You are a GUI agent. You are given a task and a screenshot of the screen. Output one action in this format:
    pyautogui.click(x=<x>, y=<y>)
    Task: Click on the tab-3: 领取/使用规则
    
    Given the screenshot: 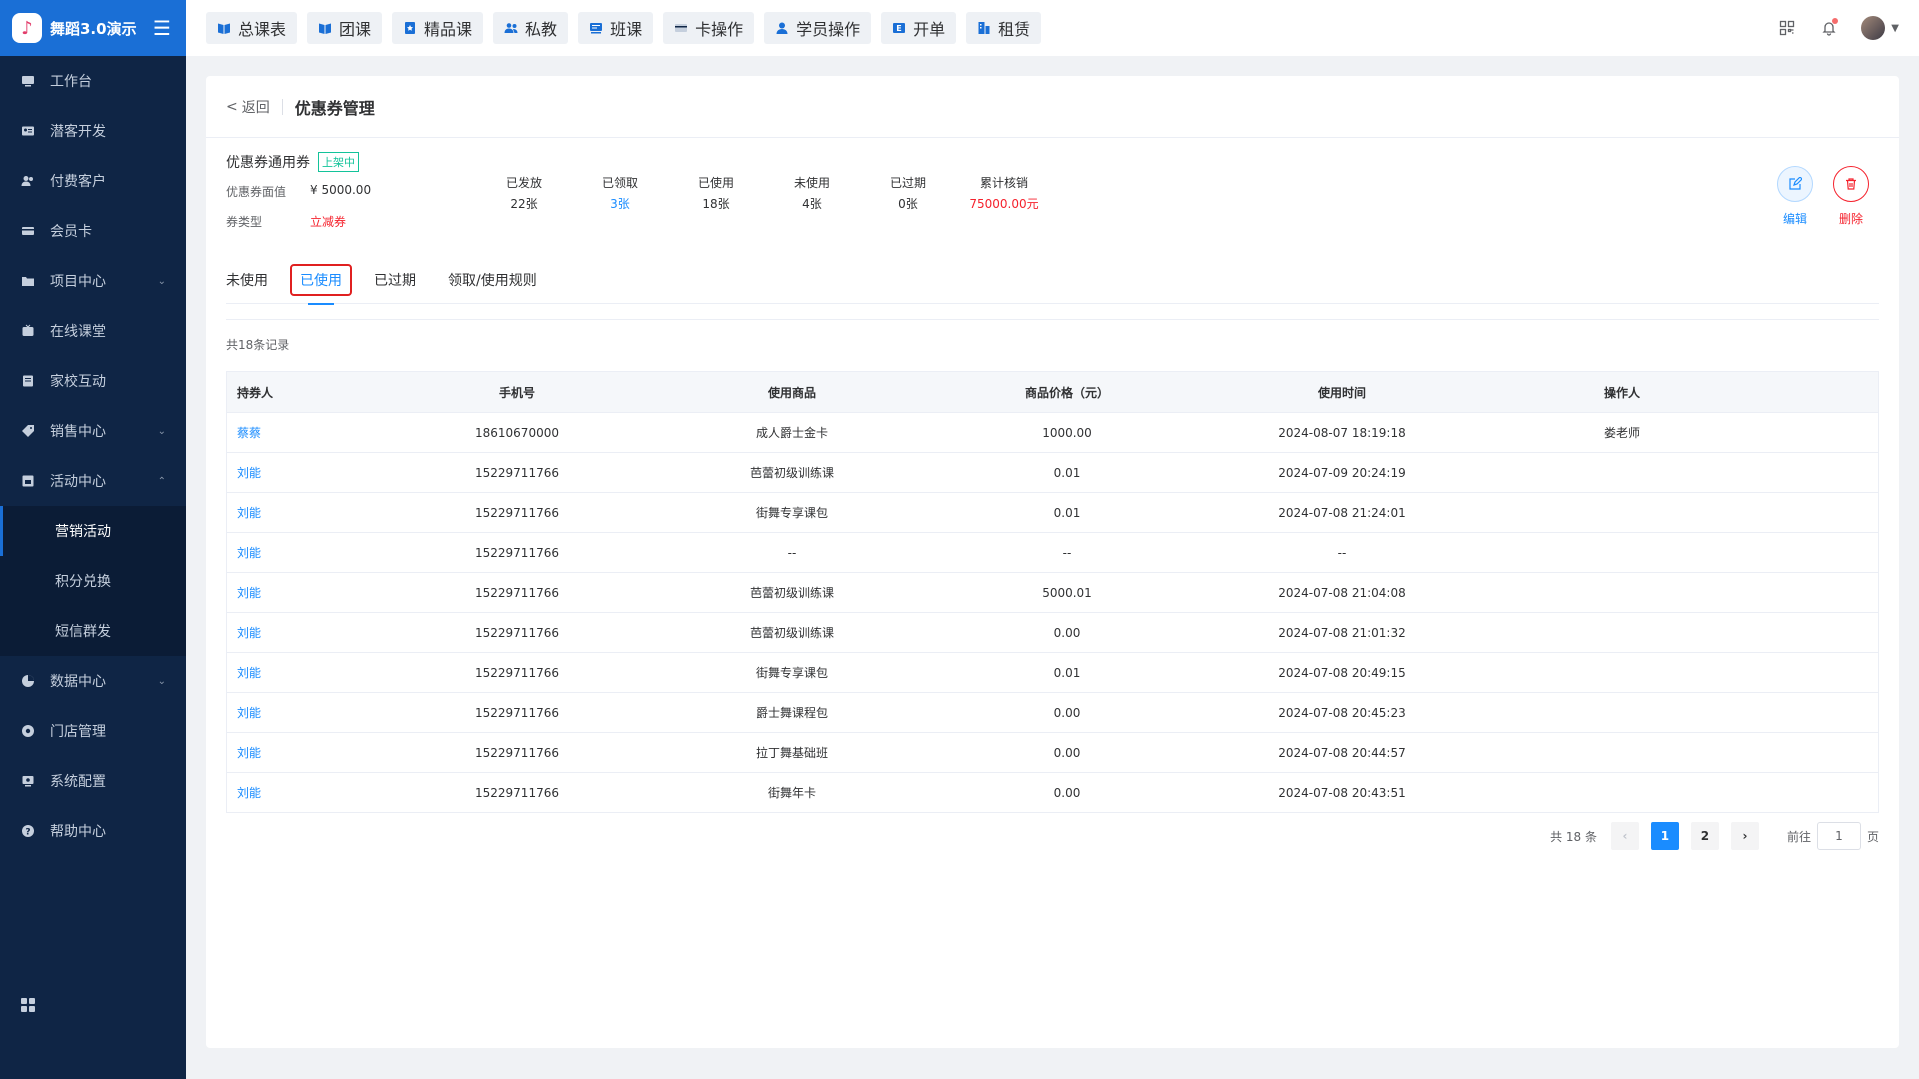 What is the action you would take?
    pyautogui.click(x=492, y=280)
    